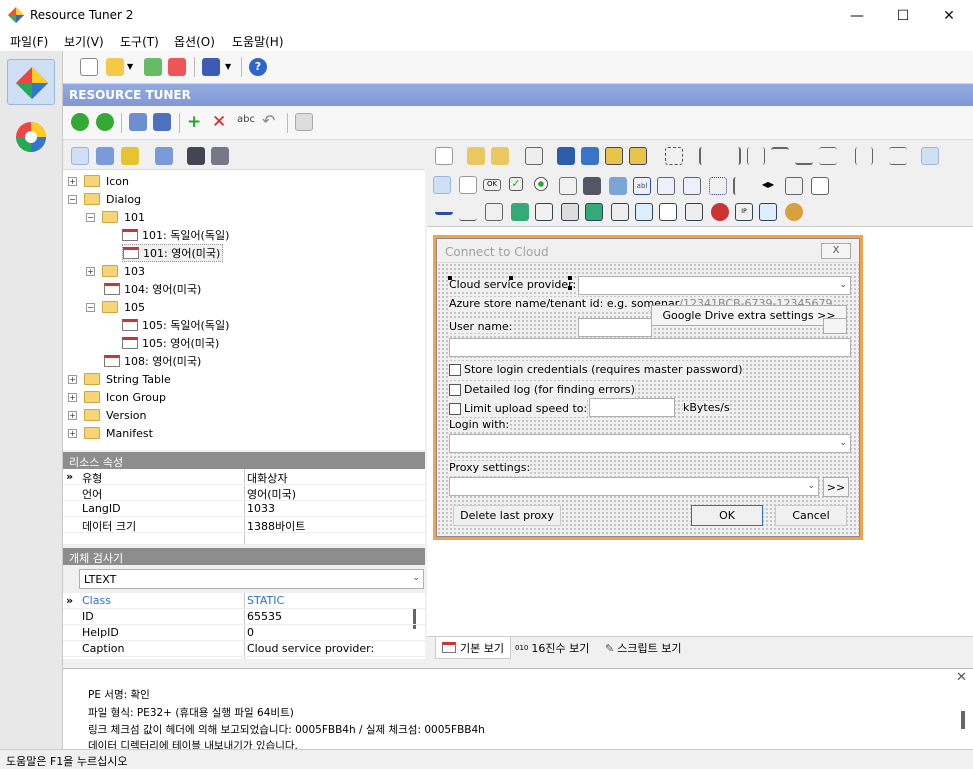 Image resolution: width=973 pixels, height=769 pixels. I want to click on add-icon: +, so click(194, 122).